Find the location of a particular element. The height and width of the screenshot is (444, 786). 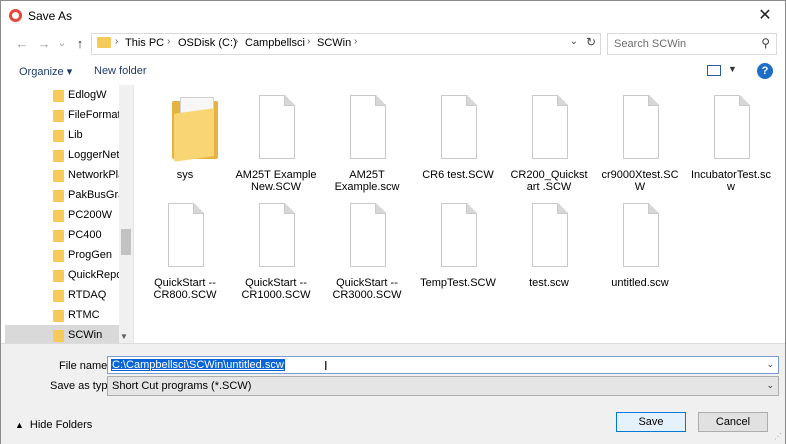

file-item: cr9000Xtest.SCW is located at coordinates (640, 139).